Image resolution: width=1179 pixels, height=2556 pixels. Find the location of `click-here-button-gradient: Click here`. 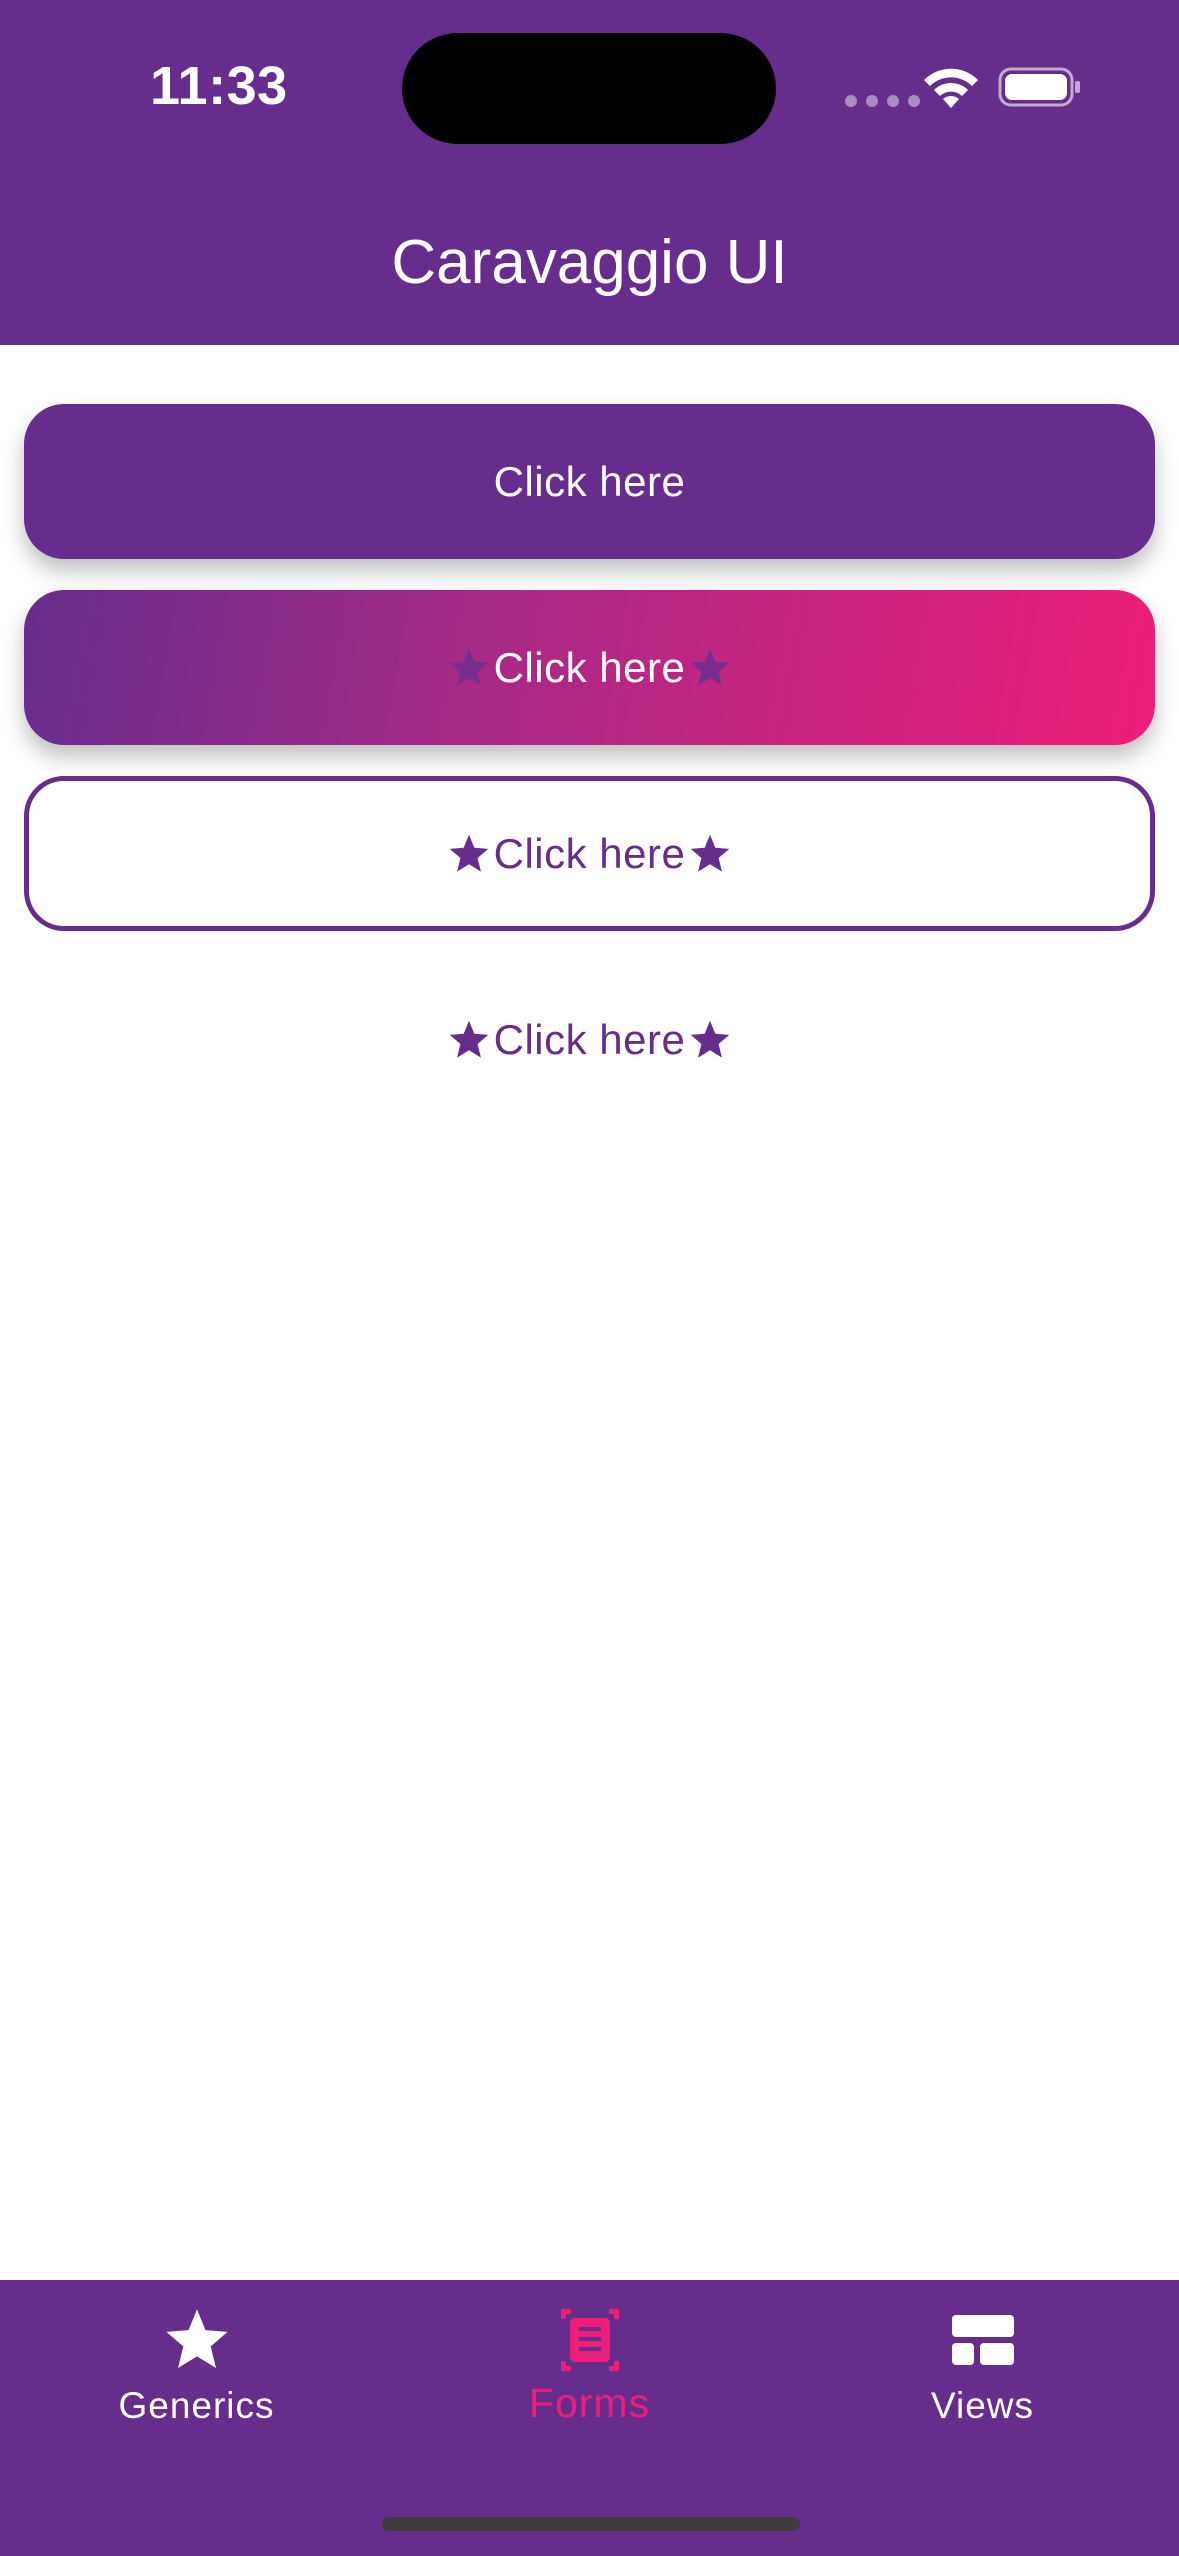

click-here-button-gradient: Click here is located at coordinates (589, 667).